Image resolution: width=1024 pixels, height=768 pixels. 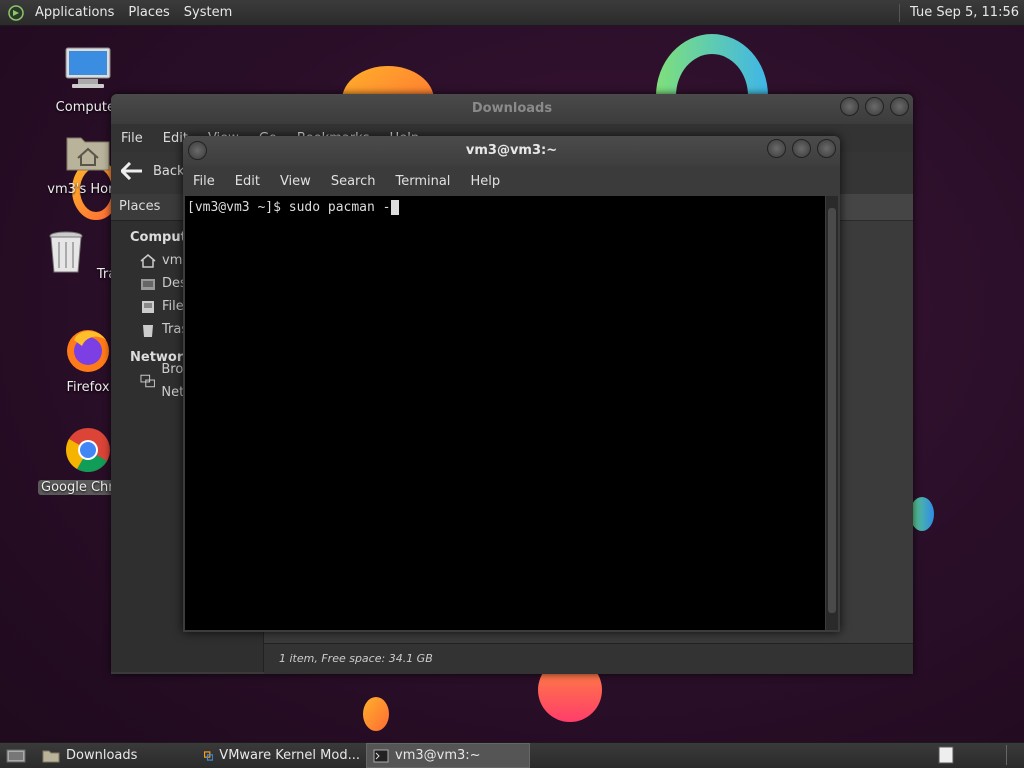 What do you see at coordinates (51, 756) in the screenshot?
I see `folder-icon` at bounding box center [51, 756].